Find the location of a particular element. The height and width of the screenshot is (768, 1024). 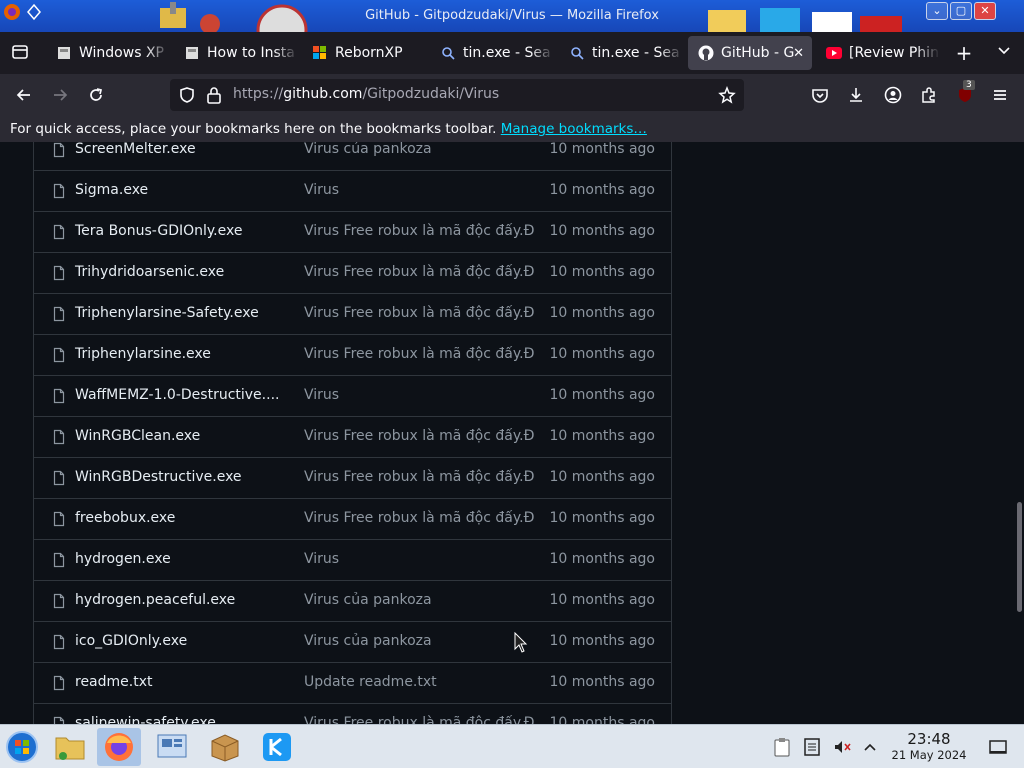

url-text: https://github.com/Gitpodzudaki/Virus is located at coordinates (366, 94).